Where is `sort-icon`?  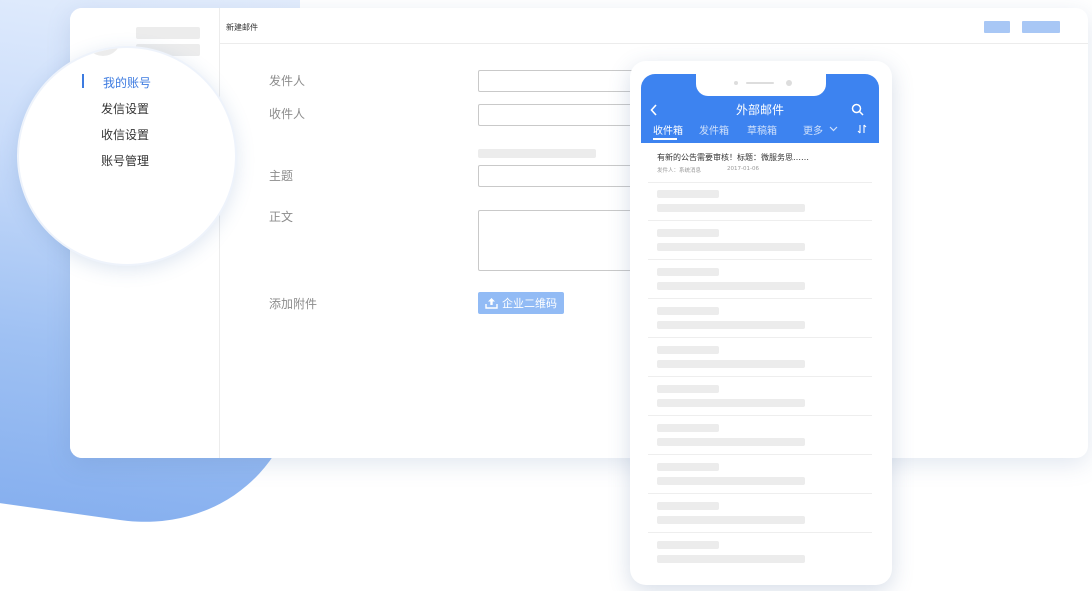
sort-icon is located at coordinates (862, 129).